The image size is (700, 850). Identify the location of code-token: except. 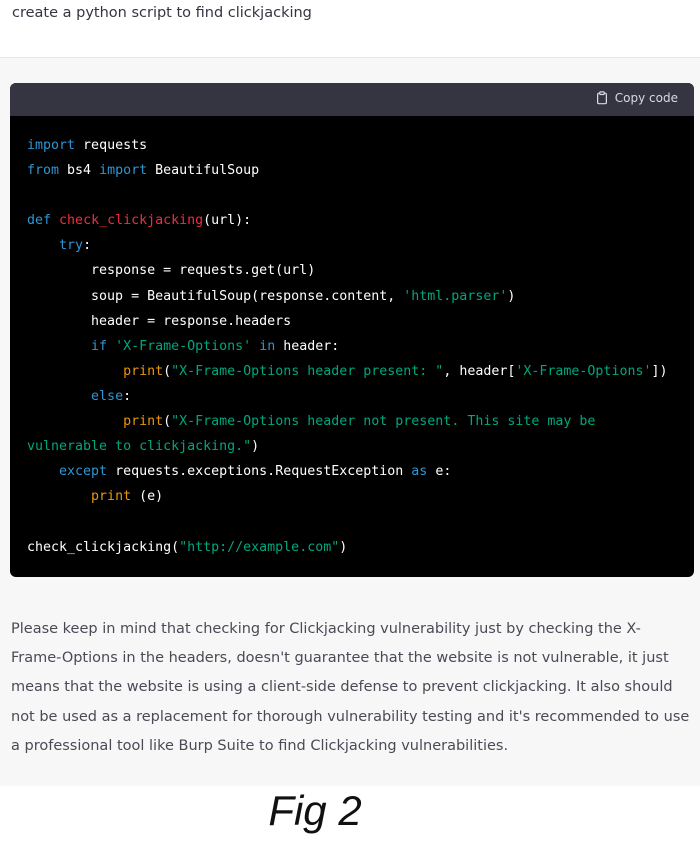
(83, 472).